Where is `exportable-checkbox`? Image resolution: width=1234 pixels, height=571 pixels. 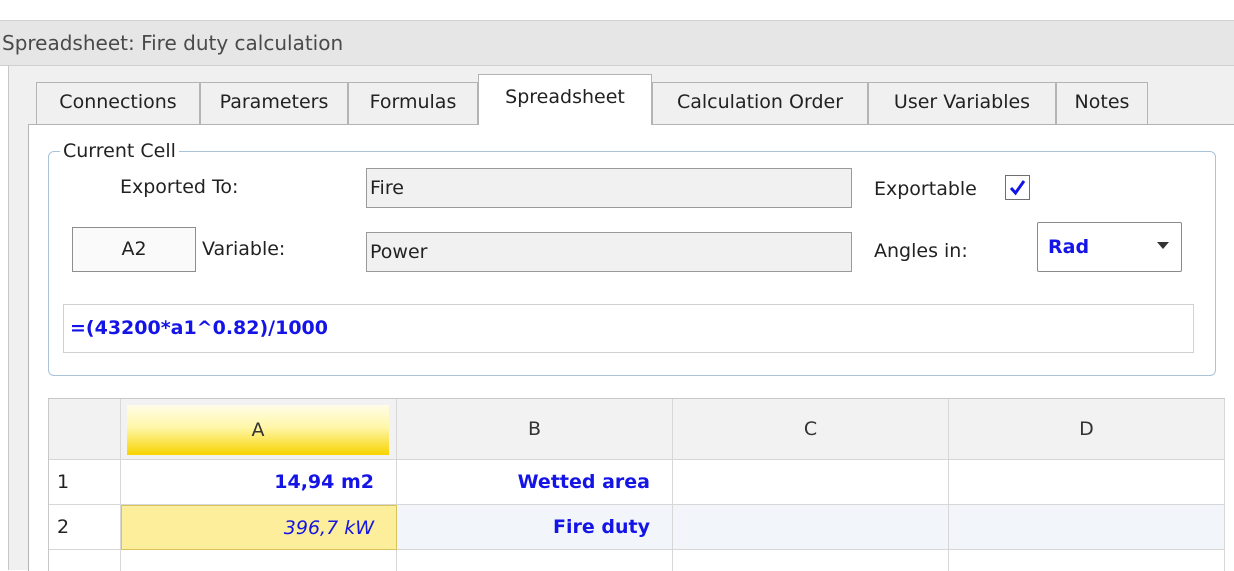
exportable-checkbox is located at coordinates (1017, 187).